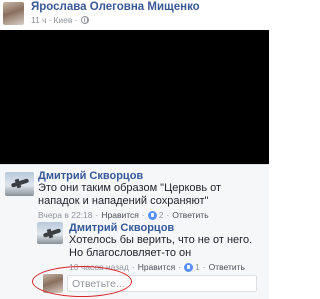 The height and width of the screenshot is (299, 320). Describe the element at coordinates (65, 215) in the screenshot. I see `comment-time: Вчера в 22:18` at that location.